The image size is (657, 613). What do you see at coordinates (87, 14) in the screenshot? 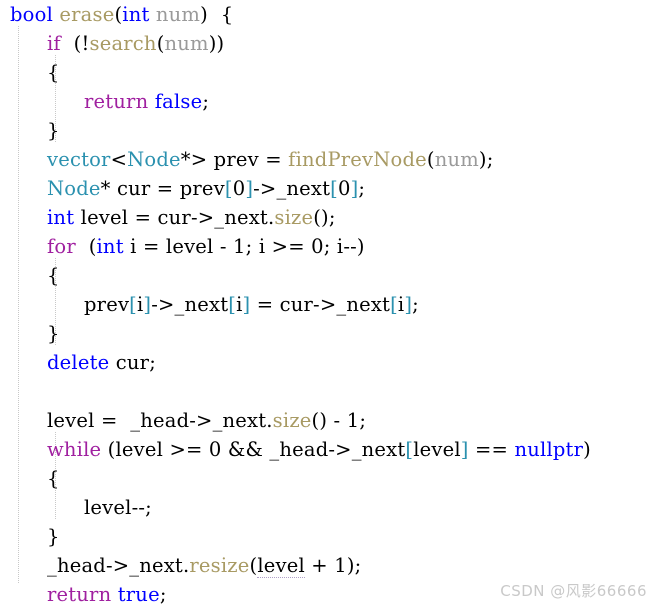
I see `code-token: erase` at bounding box center [87, 14].